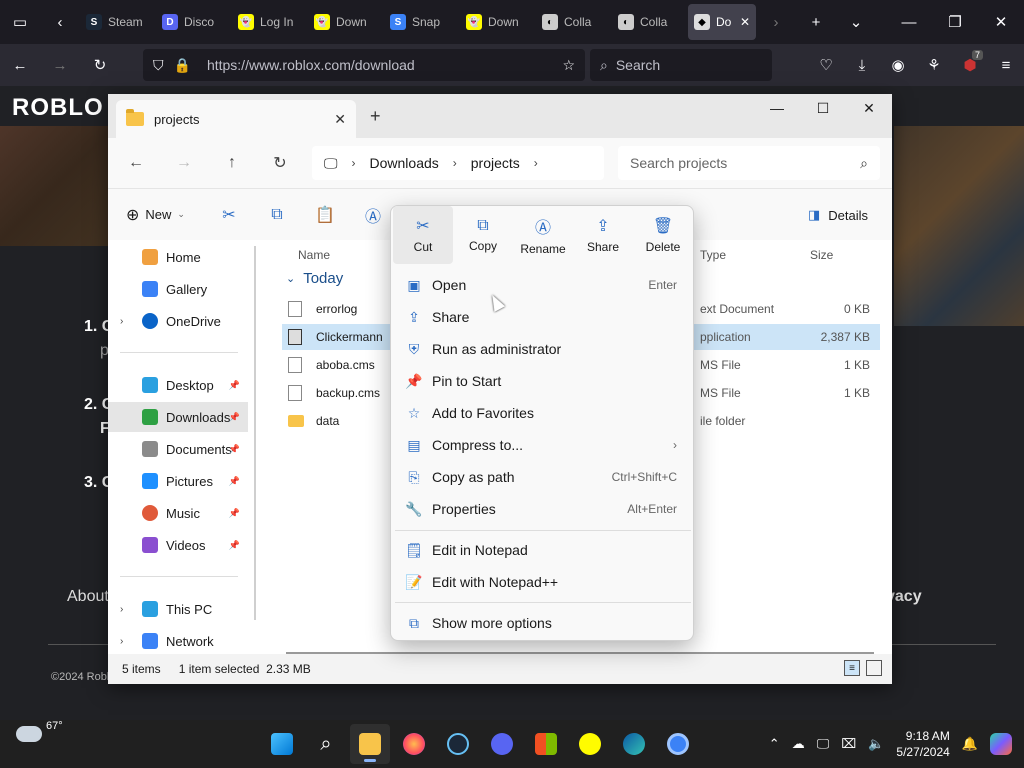  Describe the element at coordinates (58, 108) in the screenshot. I see `roblox-logo: ROBLO` at that location.